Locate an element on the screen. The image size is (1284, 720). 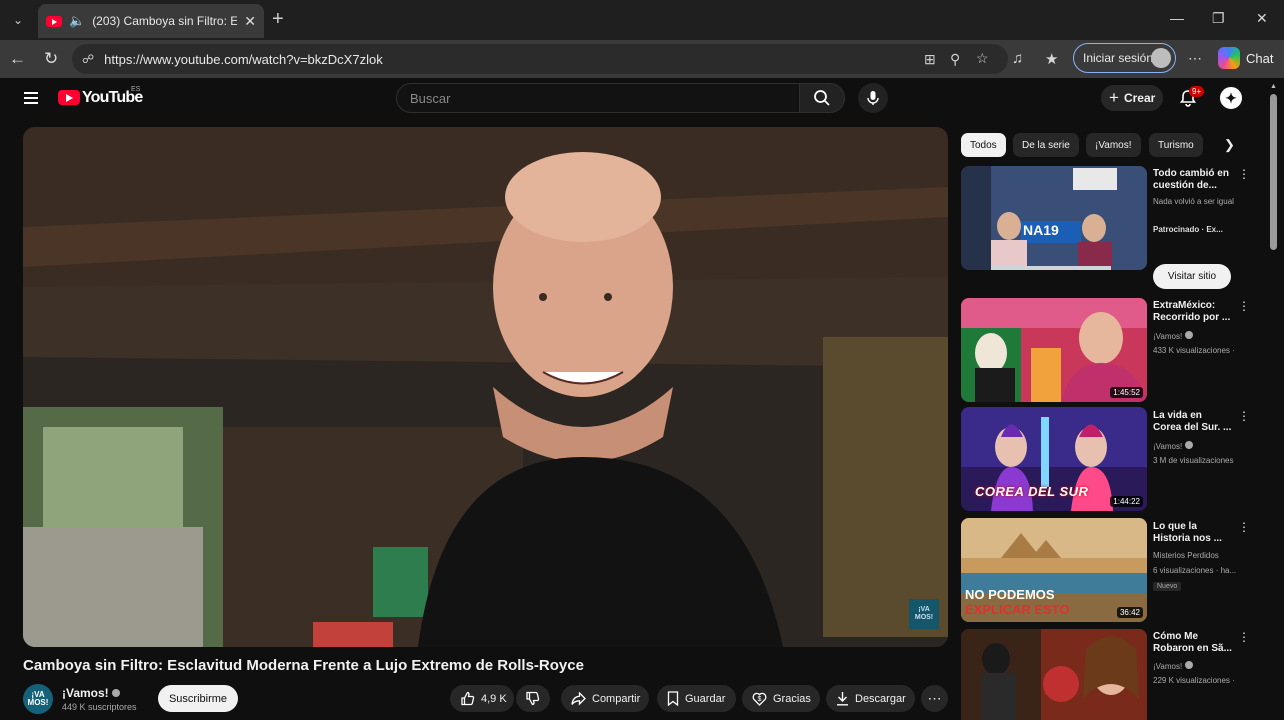
download-label: Descargar is located at coordinates (880, 698).